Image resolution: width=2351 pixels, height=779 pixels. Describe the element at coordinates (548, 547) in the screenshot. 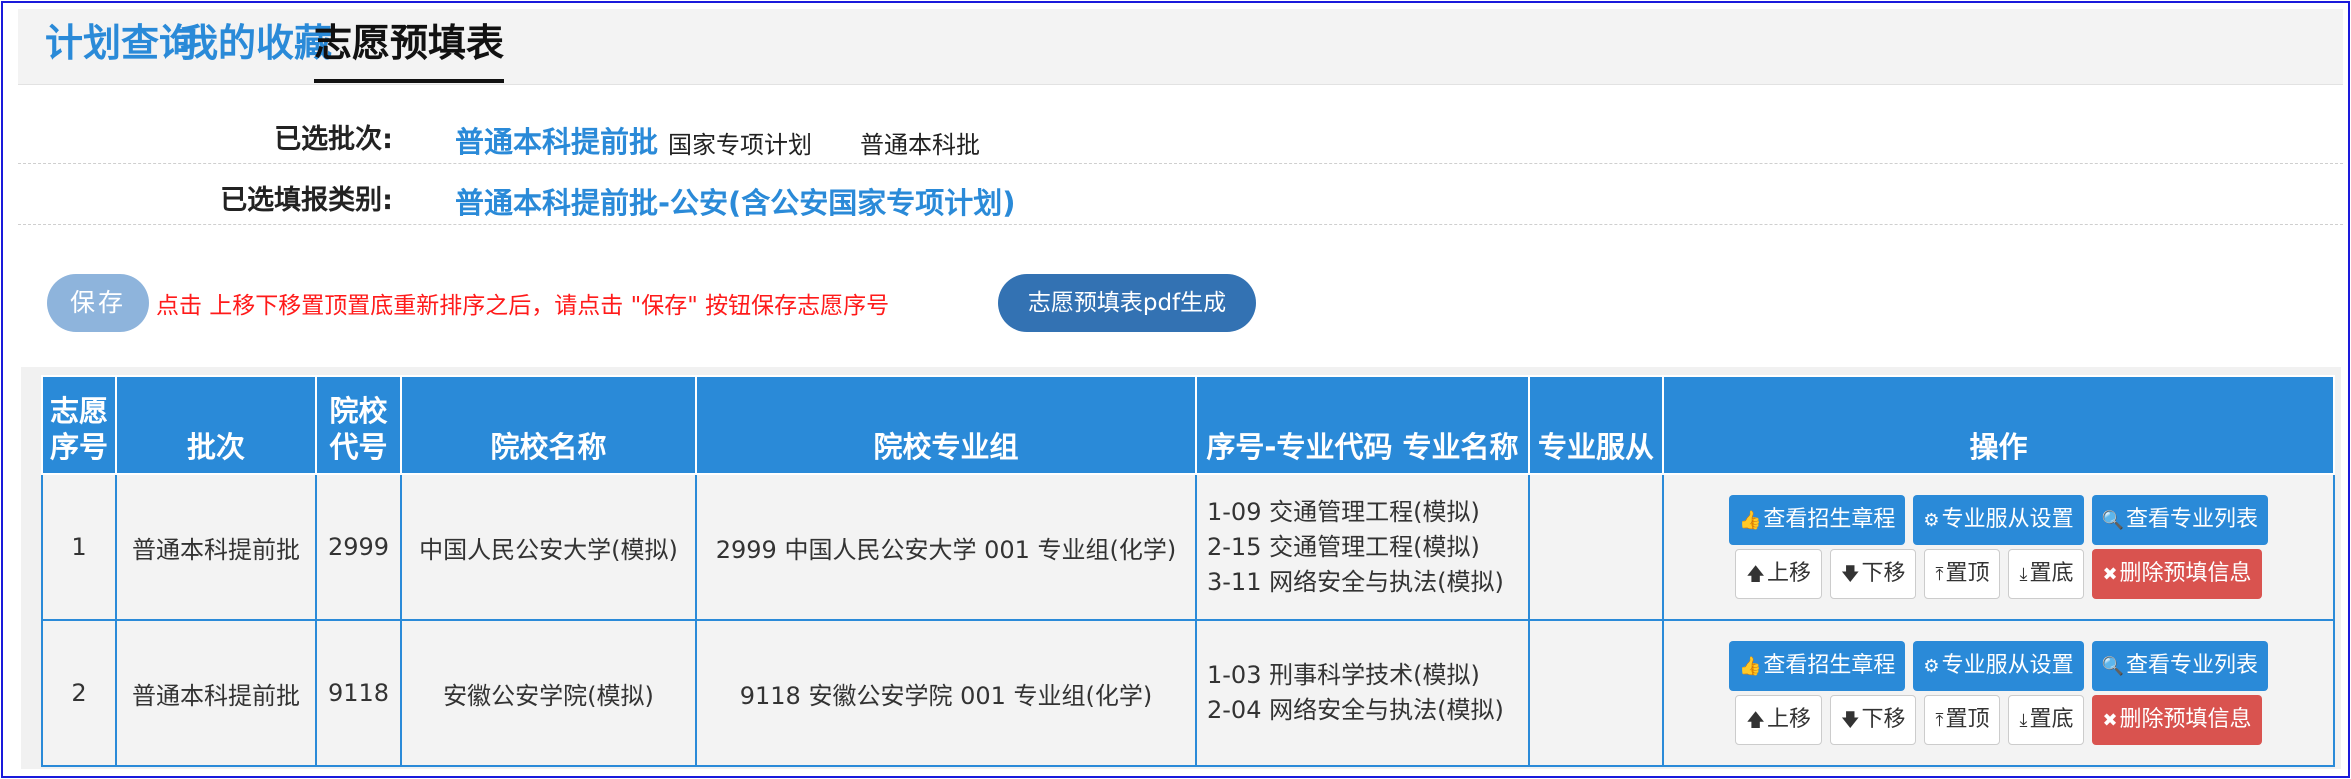

I see `cell-name: 中国人民公安大学(模拟)` at that location.